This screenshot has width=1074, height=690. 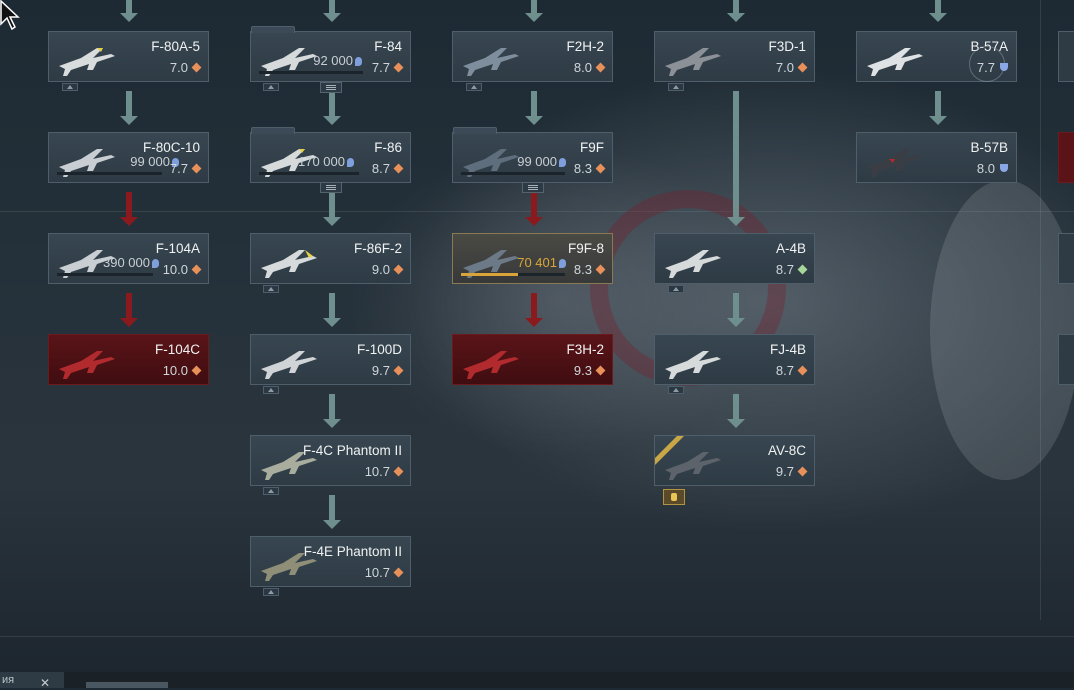 I want to click on vehicle-card-fj4b: FJ-4B 8.7, so click(x=734, y=359).